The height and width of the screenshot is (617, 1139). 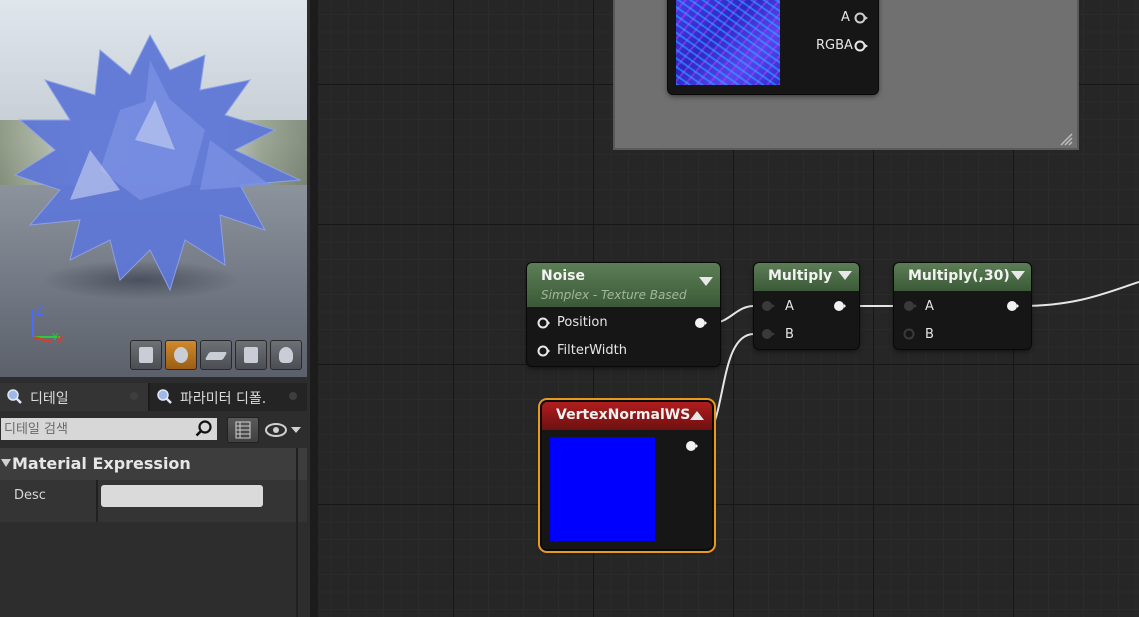 What do you see at coordinates (109, 429) in the screenshot?
I see `details-search-input` at bounding box center [109, 429].